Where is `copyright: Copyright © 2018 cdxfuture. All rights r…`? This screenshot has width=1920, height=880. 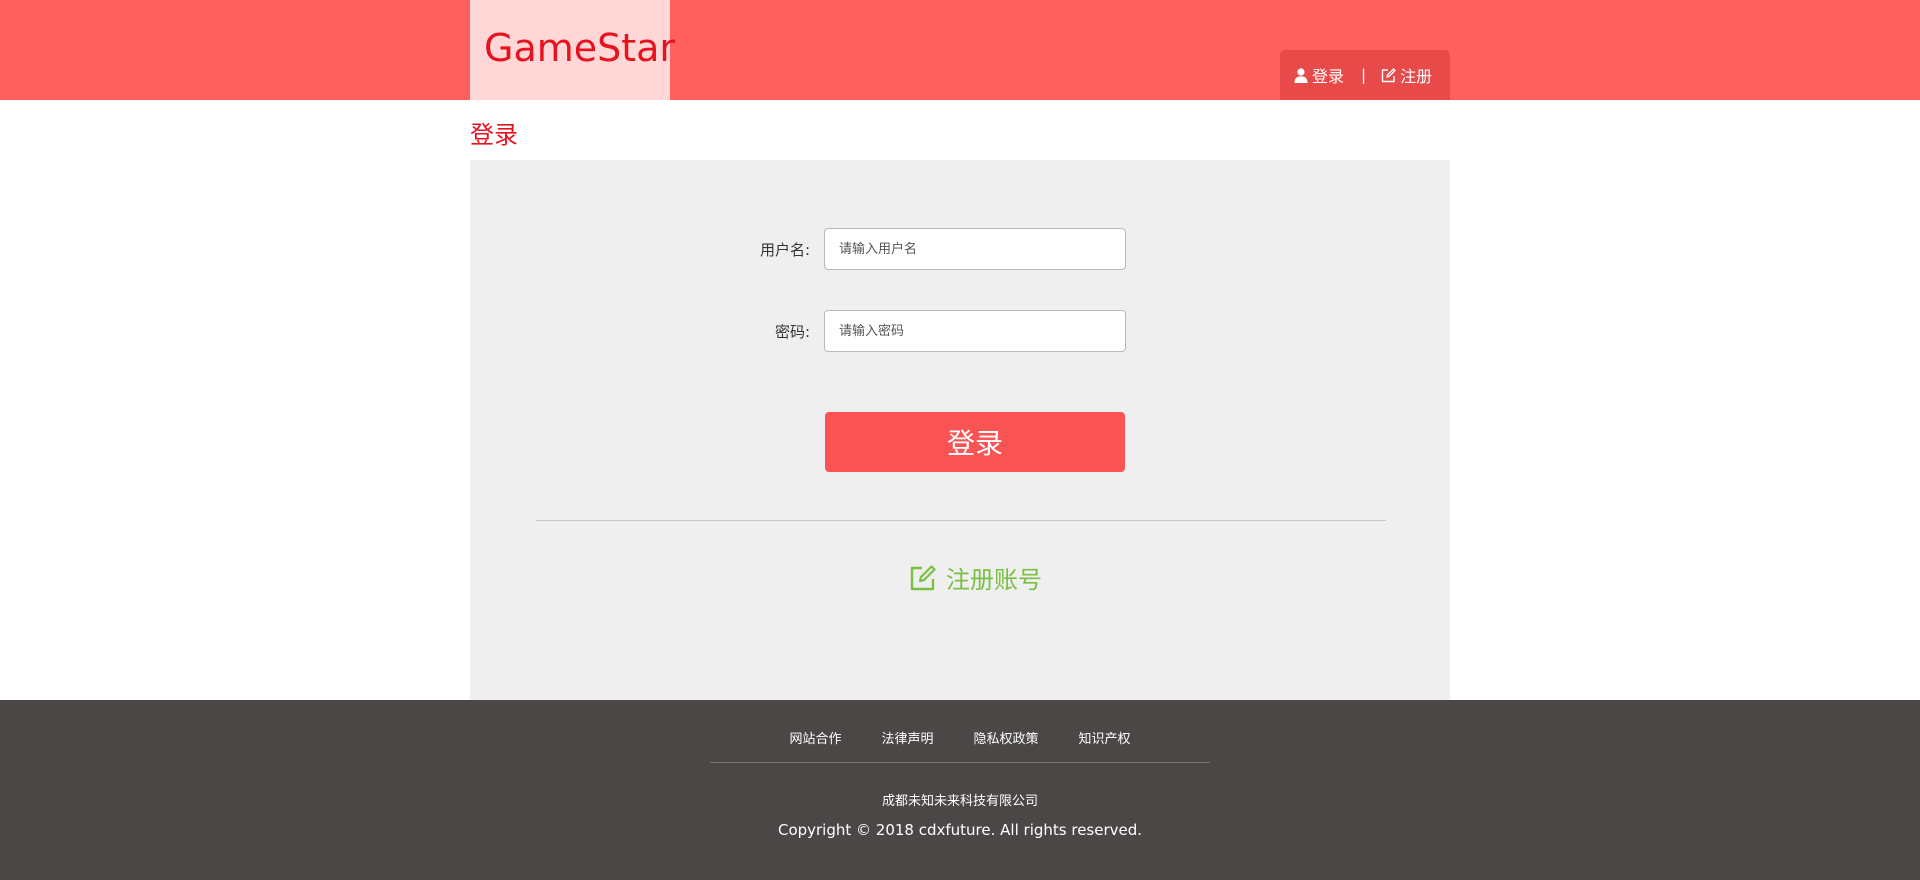
copyright: Copyright © 2018 cdxfuture. All rights r… is located at coordinates (960, 830).